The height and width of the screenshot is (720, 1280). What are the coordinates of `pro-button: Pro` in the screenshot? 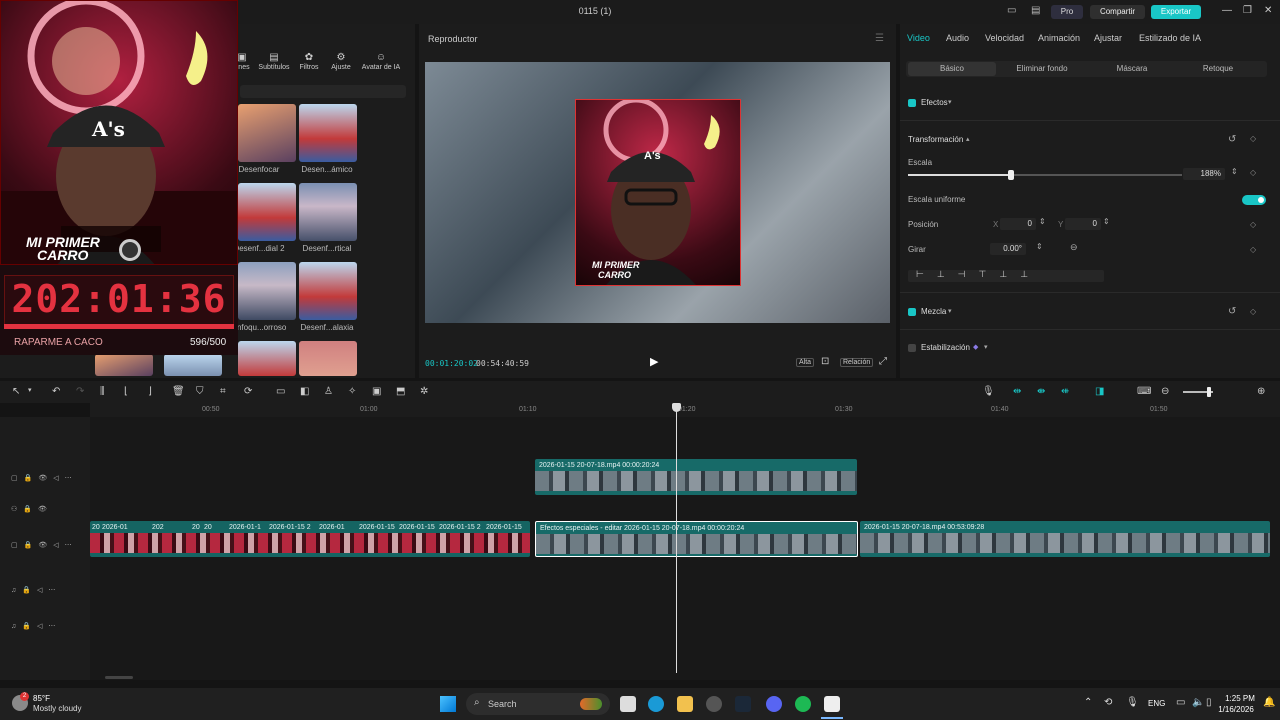 It's located at (1067, 12).